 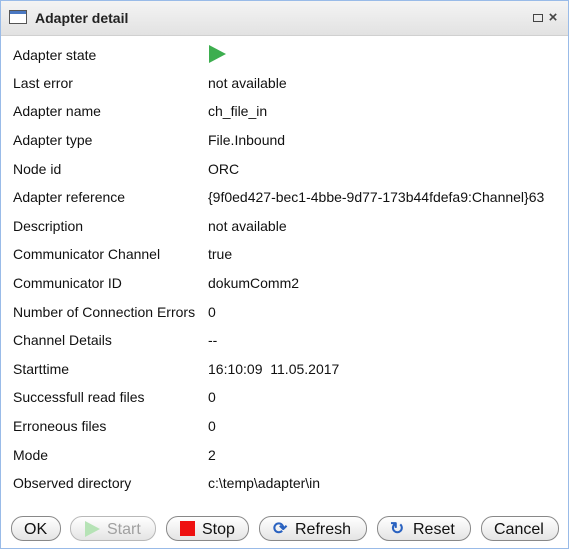 I want to click on stop-icon, so click(x=187, y=528).